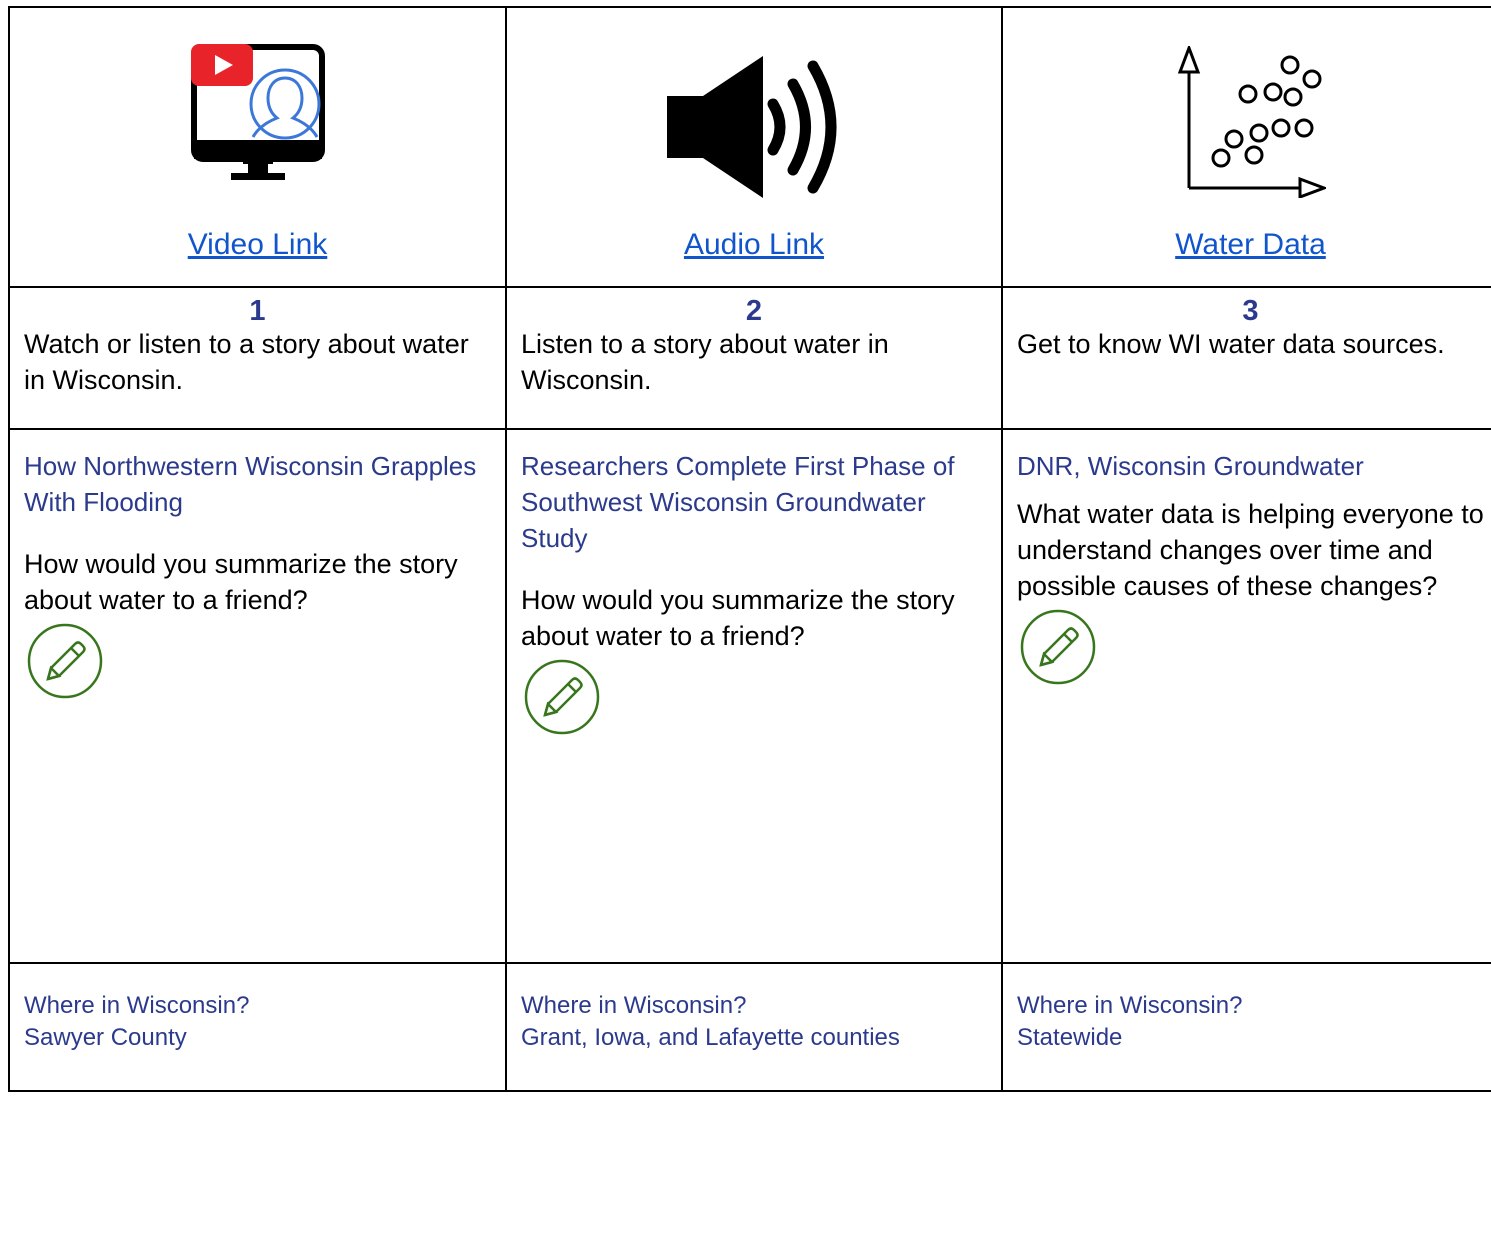 This screenshot has height=1241, width=1491. Describe the element at coordinates (1247, 457) in the screenshot. I see `story-title-link: DNR, Wisconsin Groundwater` at that location.